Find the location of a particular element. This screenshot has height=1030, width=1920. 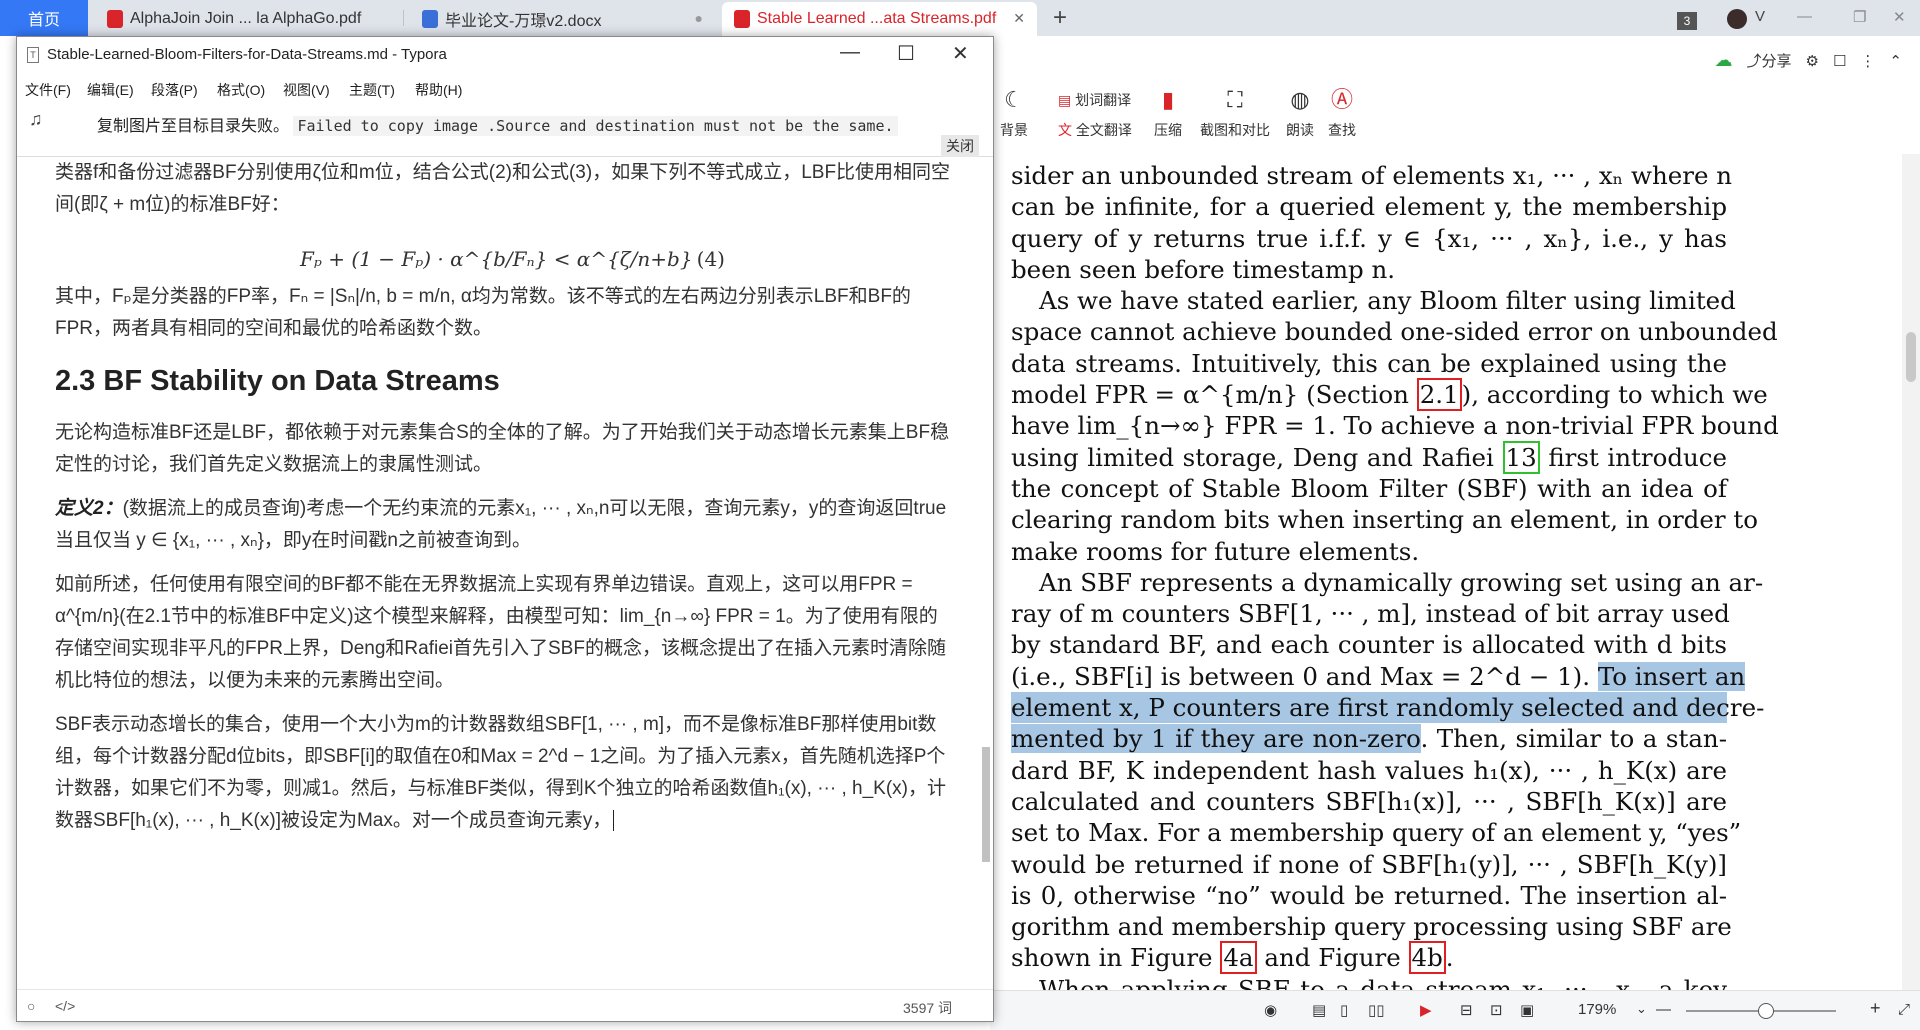

menu-paragraph: 段落(P) is located at coordinates (174, 90).